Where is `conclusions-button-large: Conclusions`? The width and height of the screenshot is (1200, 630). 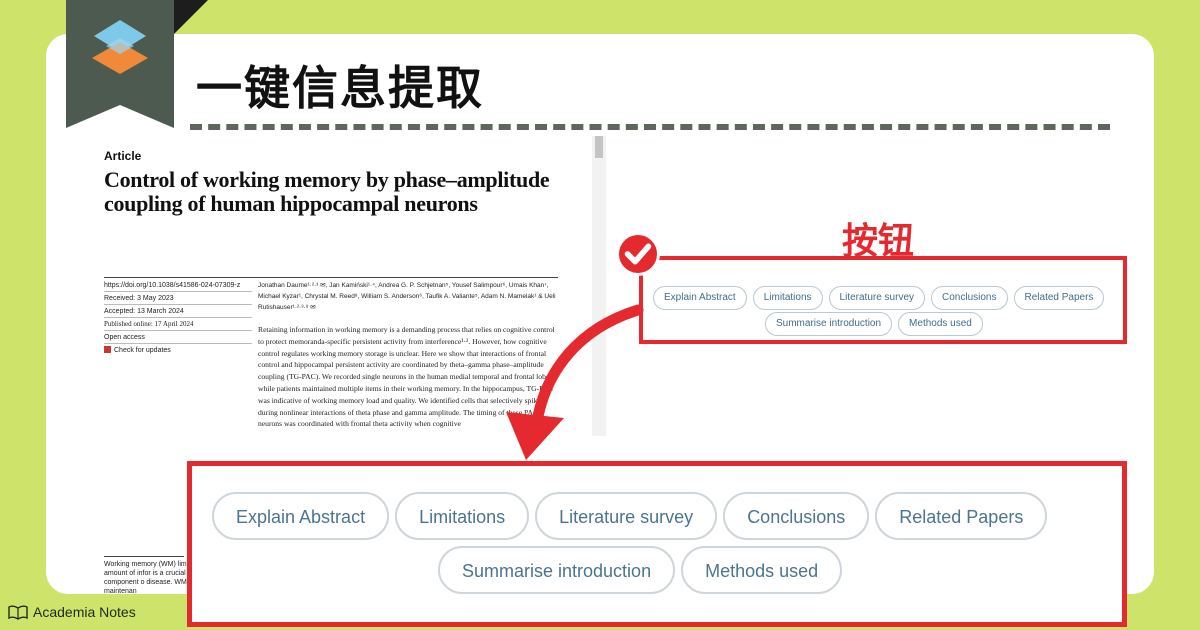
conclusions-button-large: Conclusions is located at coordinates (796, 516).